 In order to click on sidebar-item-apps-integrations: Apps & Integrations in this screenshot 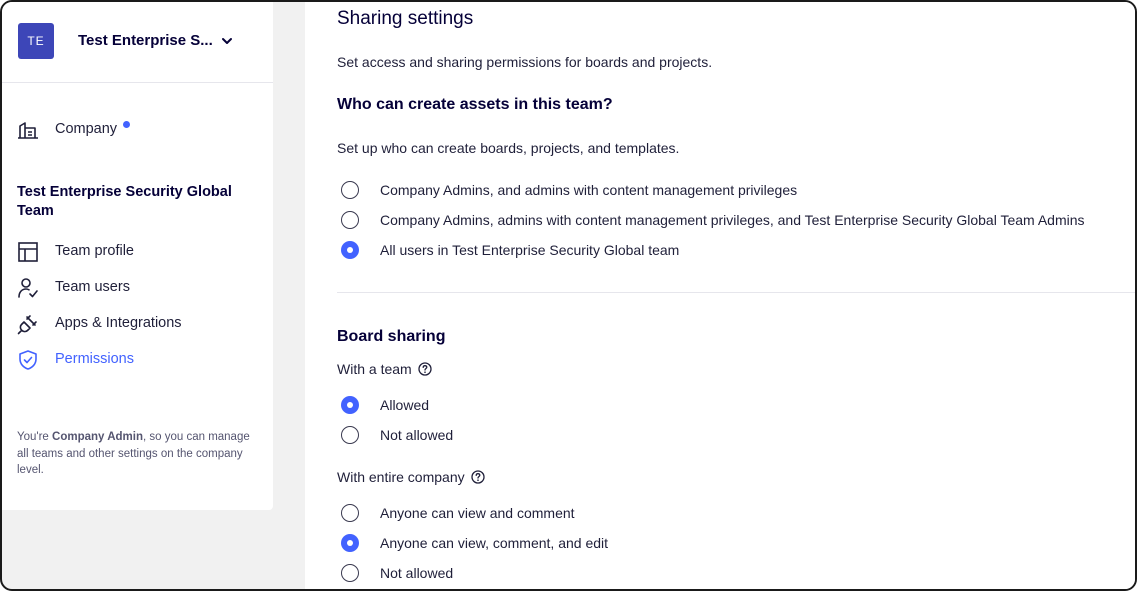, I will do `click(137, 324)`.